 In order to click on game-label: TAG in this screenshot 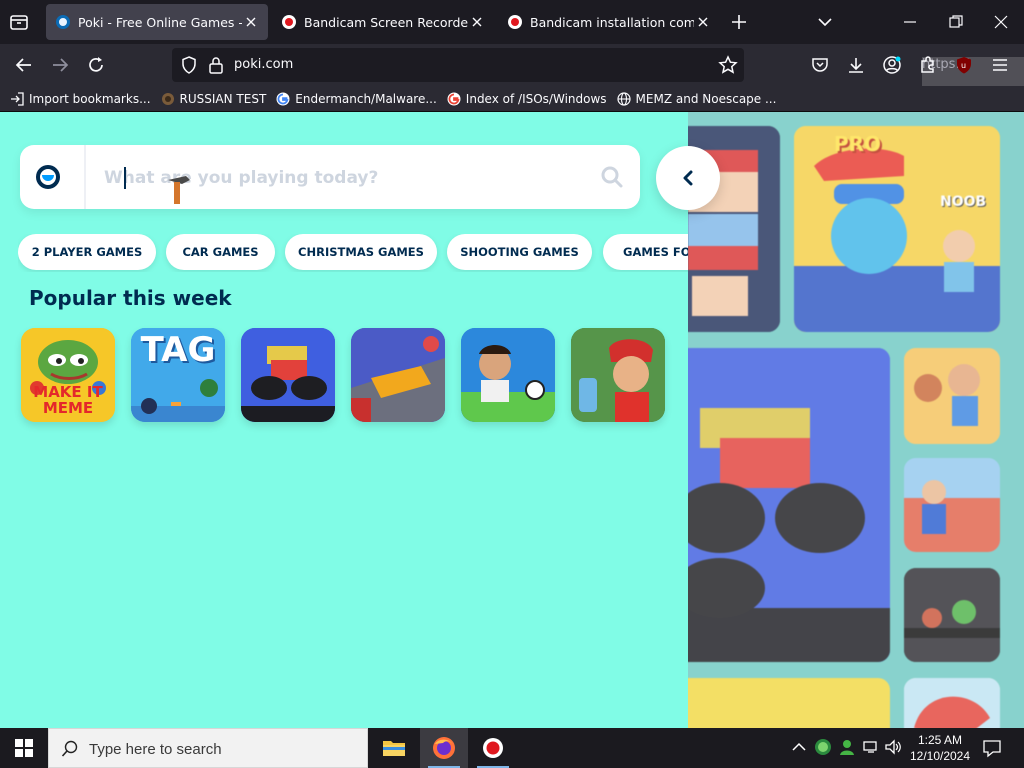, I will do `click(178, 350)`.